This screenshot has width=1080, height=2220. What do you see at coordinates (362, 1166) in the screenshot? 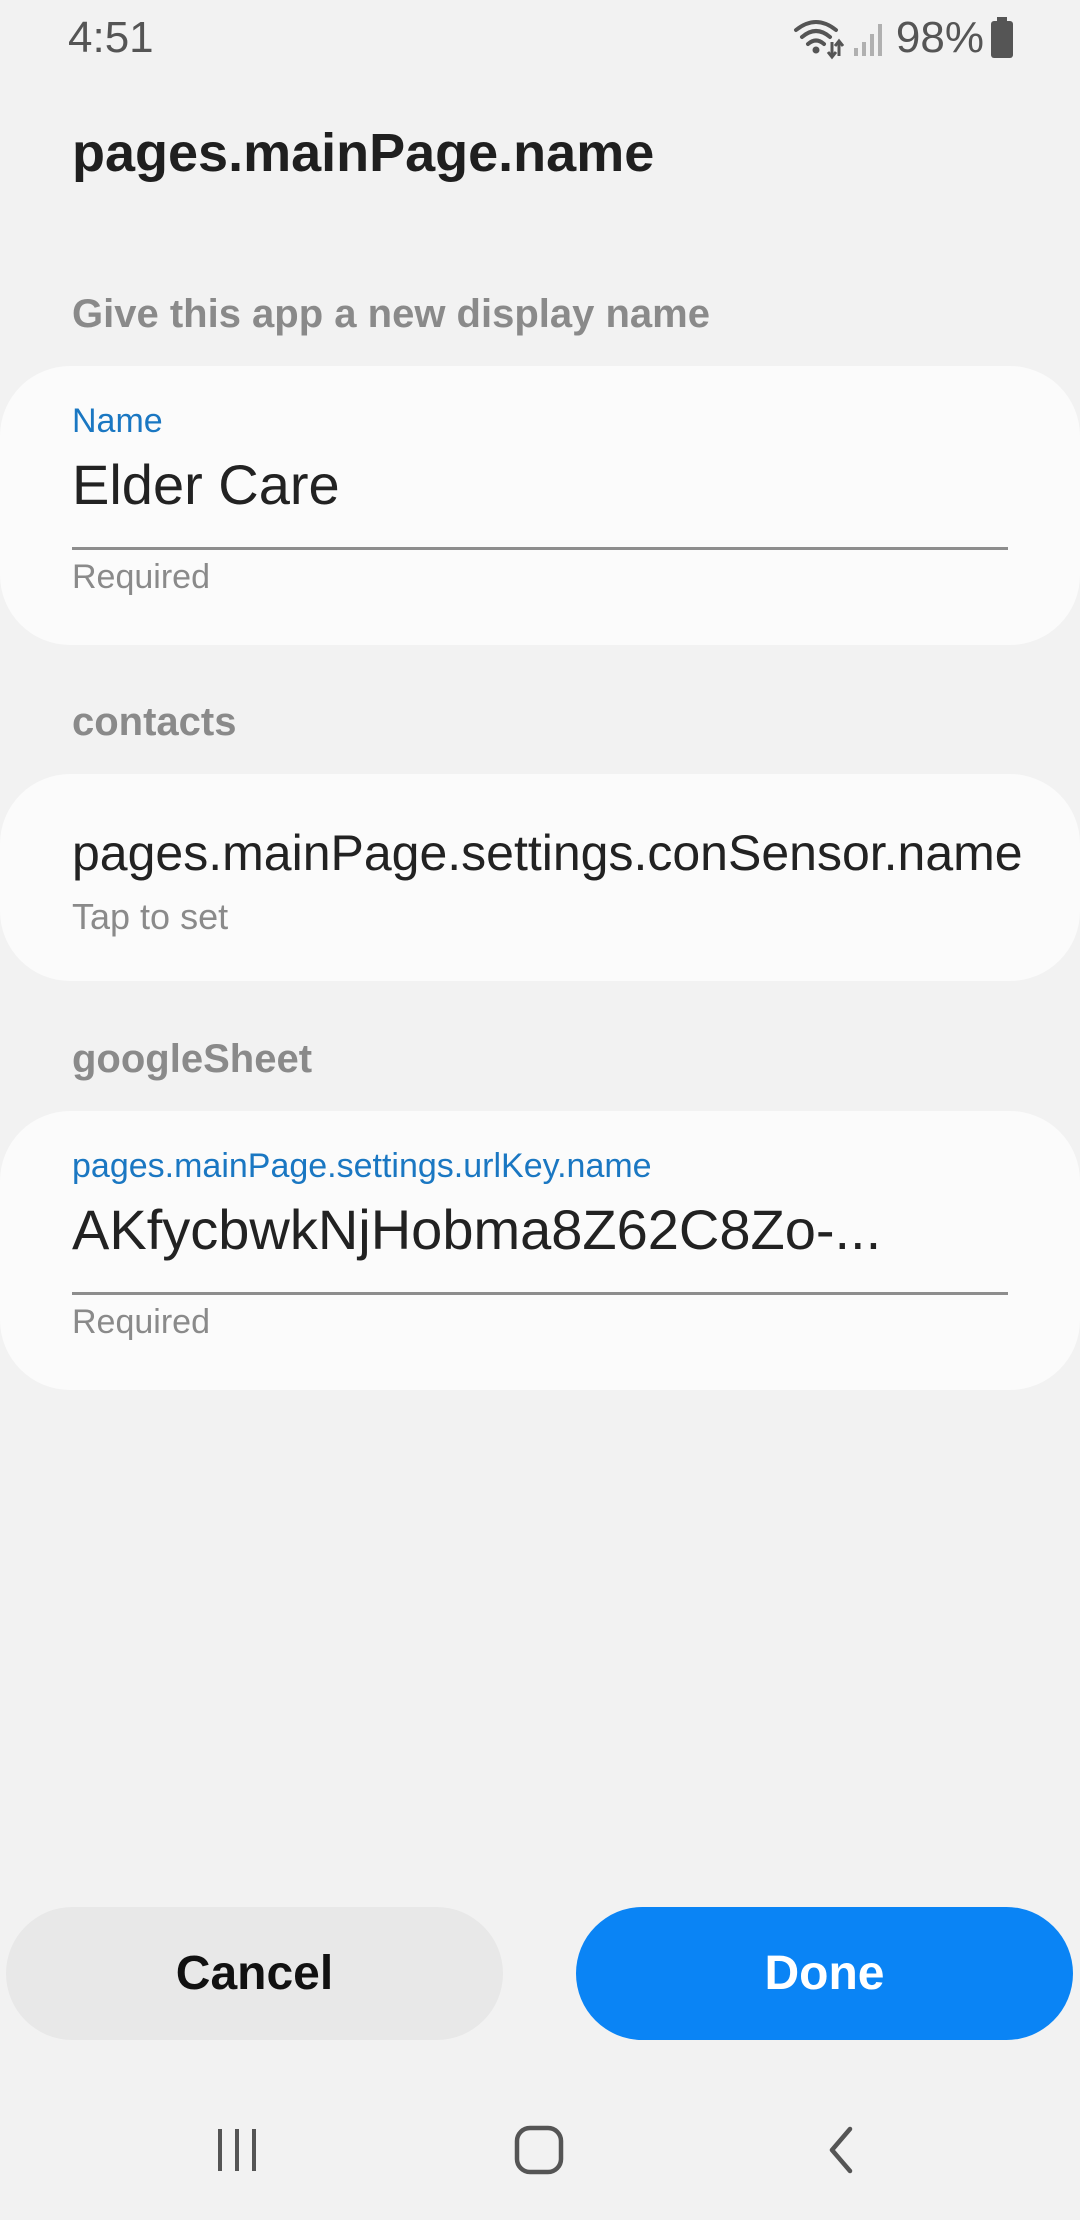
I see `url-key-field-label: pages.mainPage.settings.urlKey.name` at bounding box center [362, 1166].